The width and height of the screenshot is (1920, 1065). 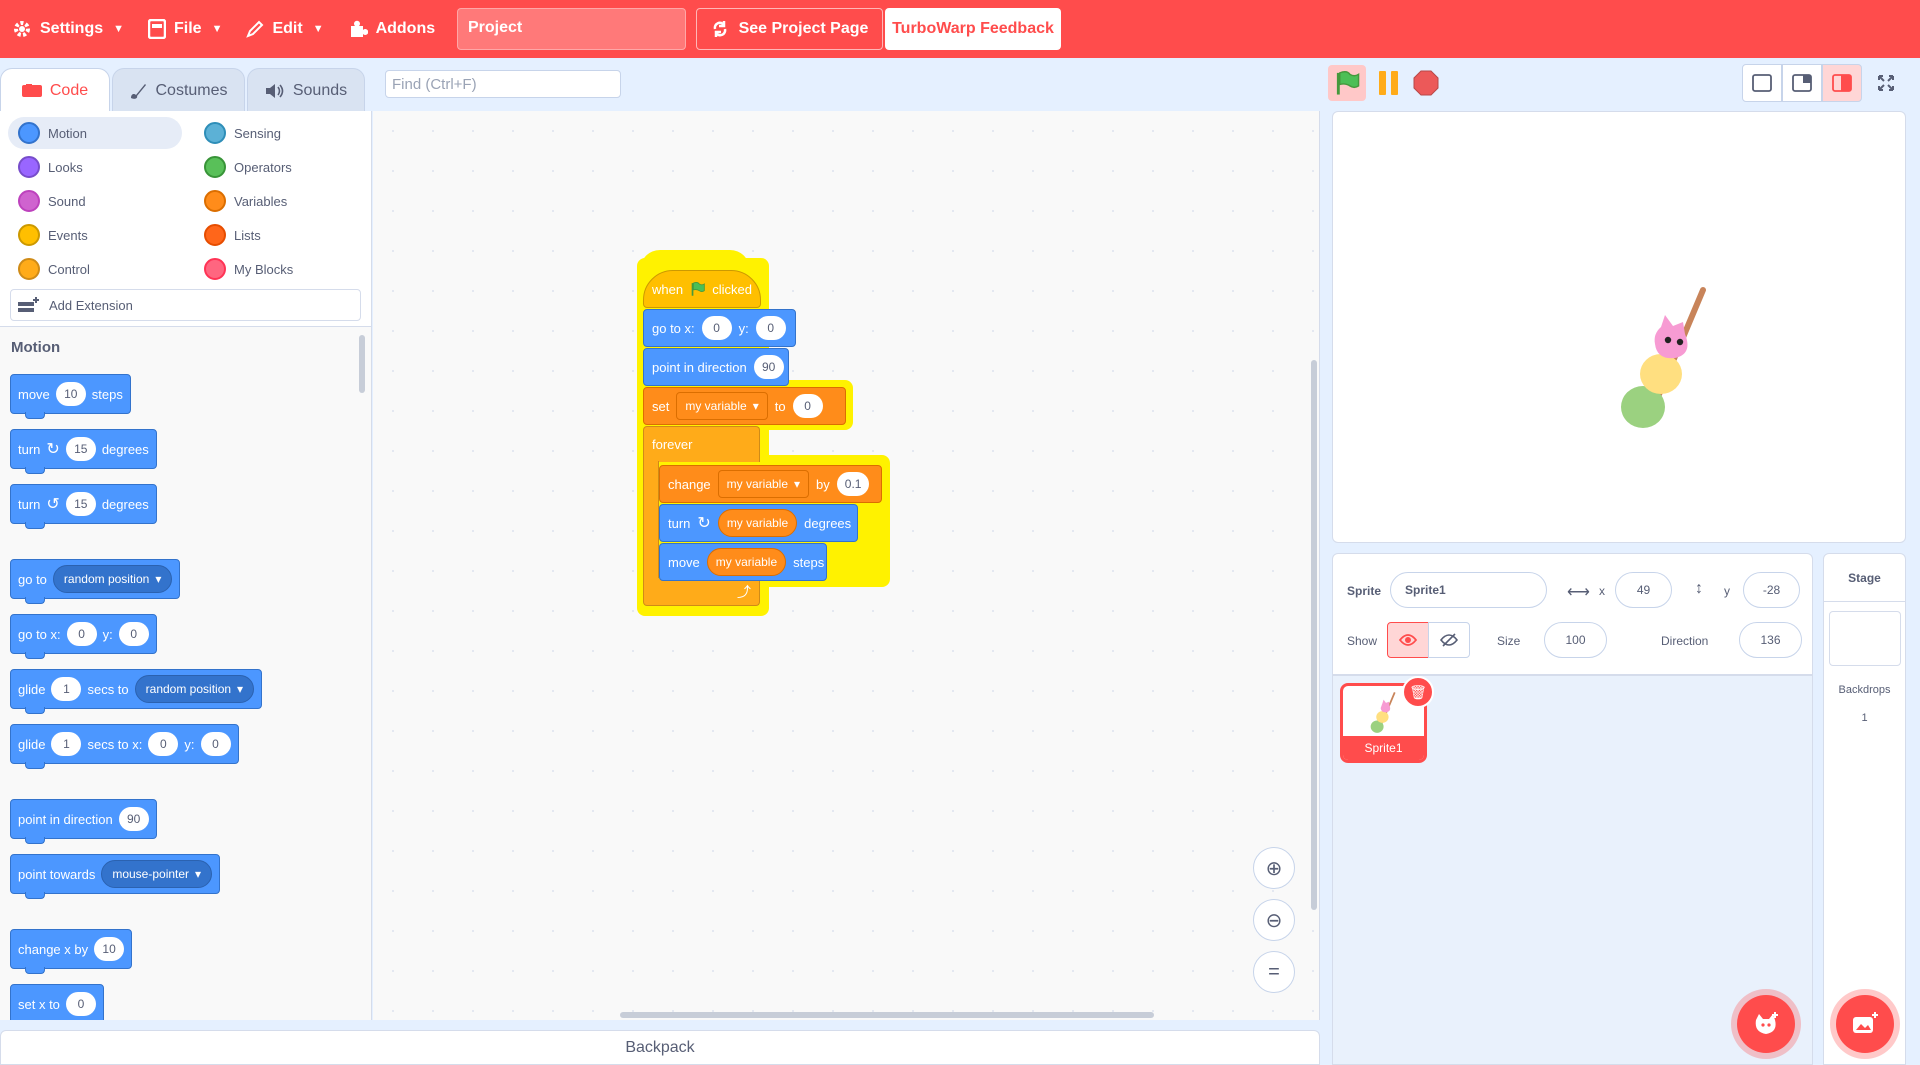 What do you see at coordinates (853, 484) in the screenshot?
I see `value-input: 0.1` at bounding box center [853, 484].